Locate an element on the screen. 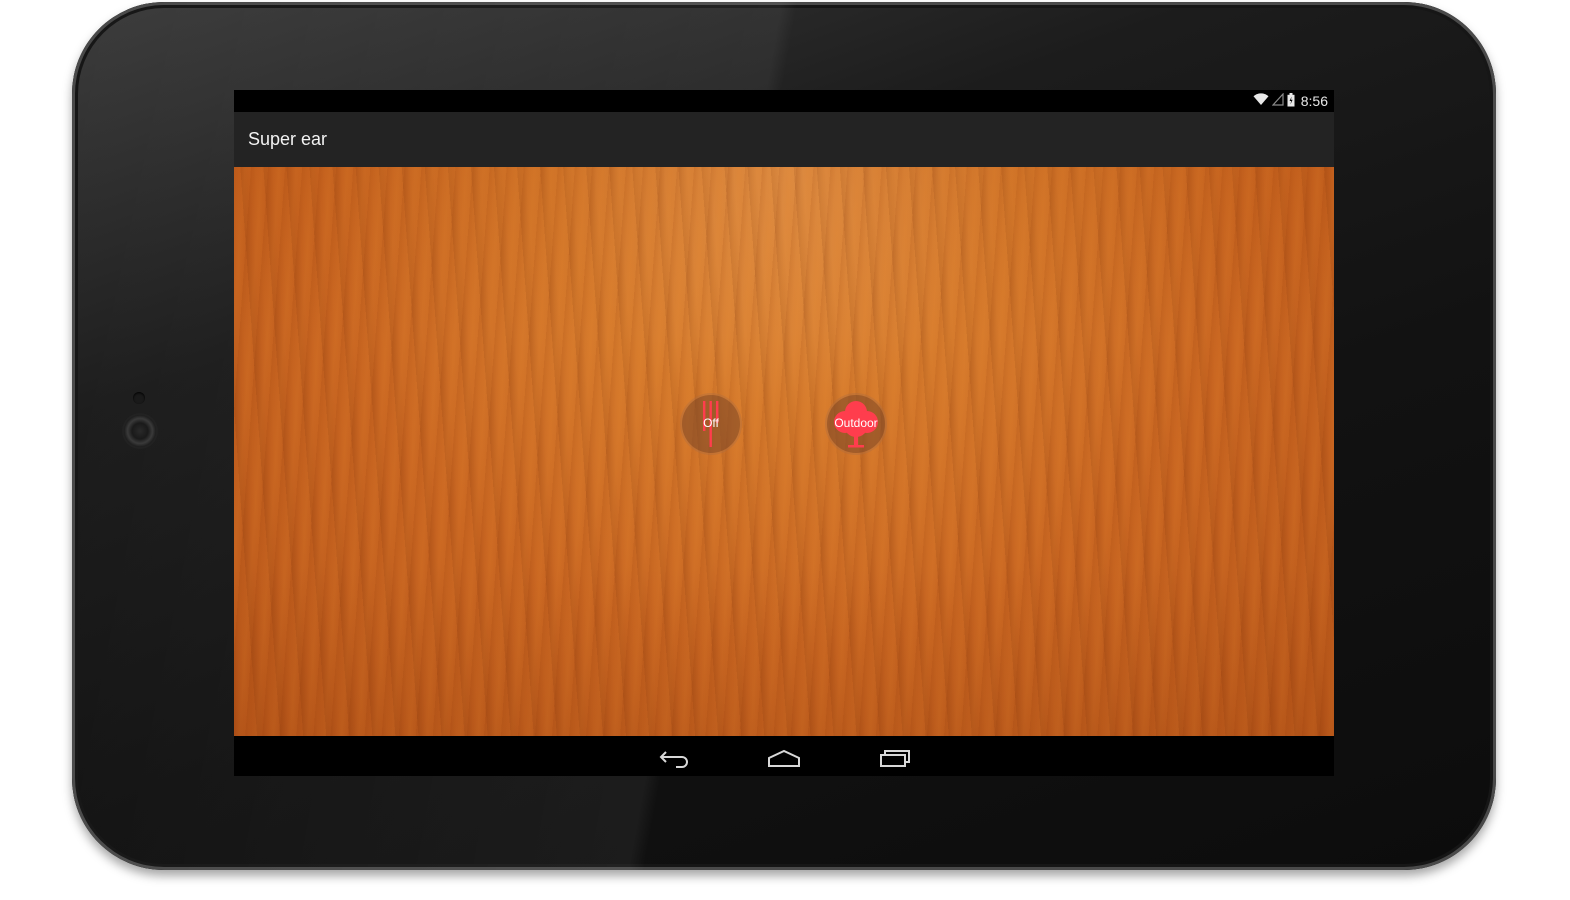  app-title: Super ear is located at coordinates (288, 139).